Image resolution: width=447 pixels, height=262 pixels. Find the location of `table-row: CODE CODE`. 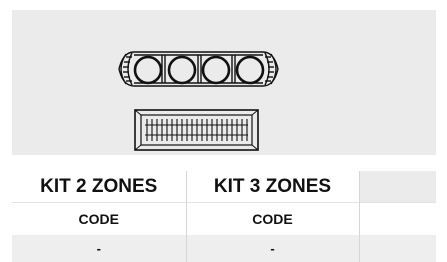

table-row: CODE CODE is located at coordinates (224, 218).